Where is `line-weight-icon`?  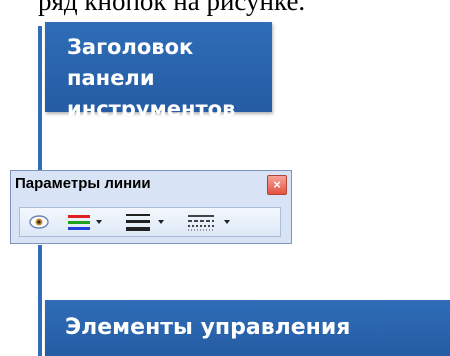 line-weight-icon is located at coordinates (138, 222).